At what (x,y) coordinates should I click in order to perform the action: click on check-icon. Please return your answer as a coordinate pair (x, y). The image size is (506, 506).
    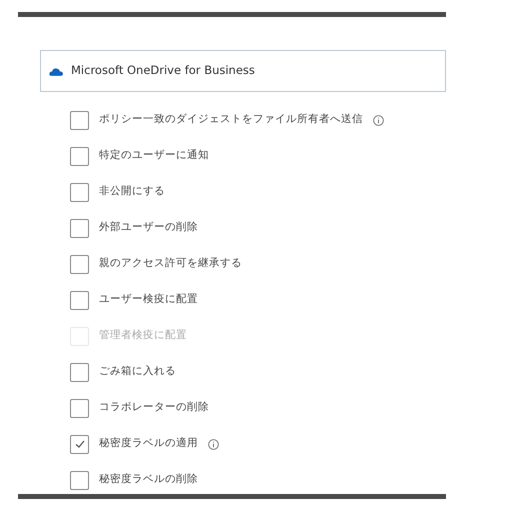
    Looking at the image, I should click on (80, 444).